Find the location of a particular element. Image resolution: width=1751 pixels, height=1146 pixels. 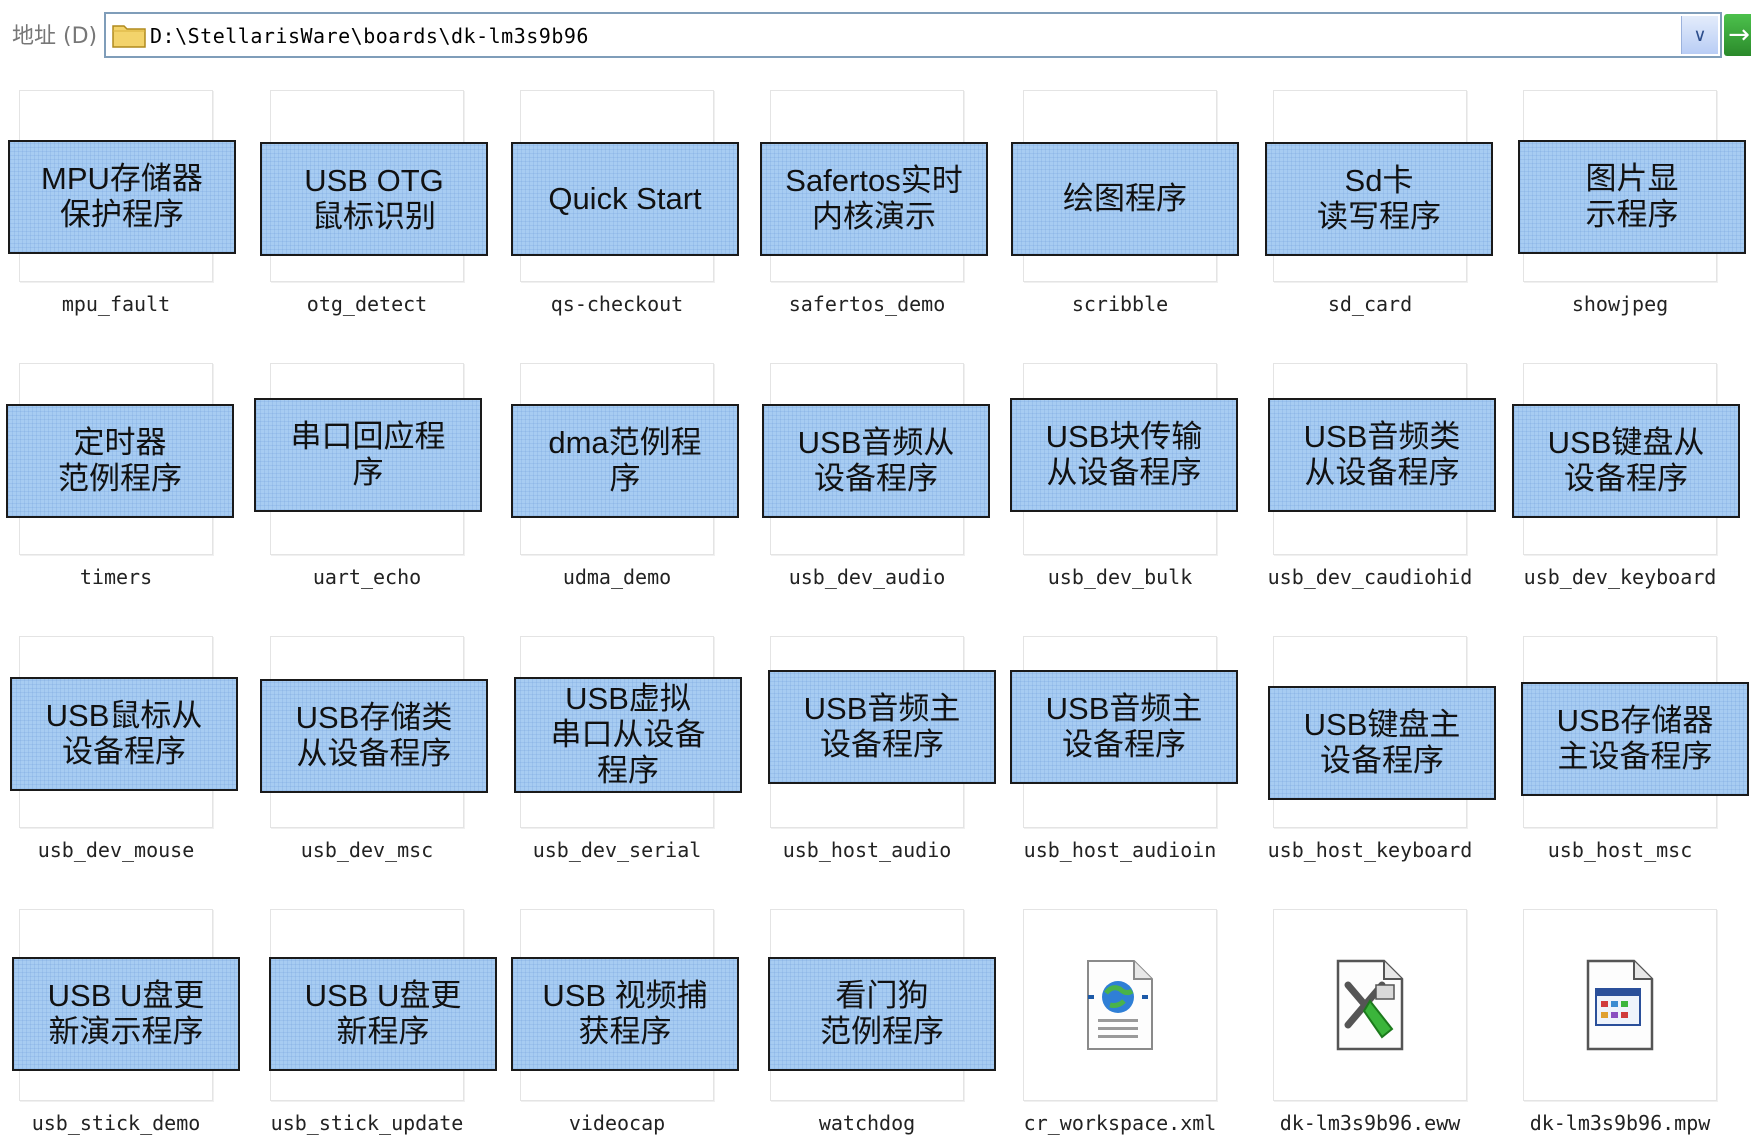

annotation-label: USB U盘更 新程序 is located at coordinates (383, 1014).